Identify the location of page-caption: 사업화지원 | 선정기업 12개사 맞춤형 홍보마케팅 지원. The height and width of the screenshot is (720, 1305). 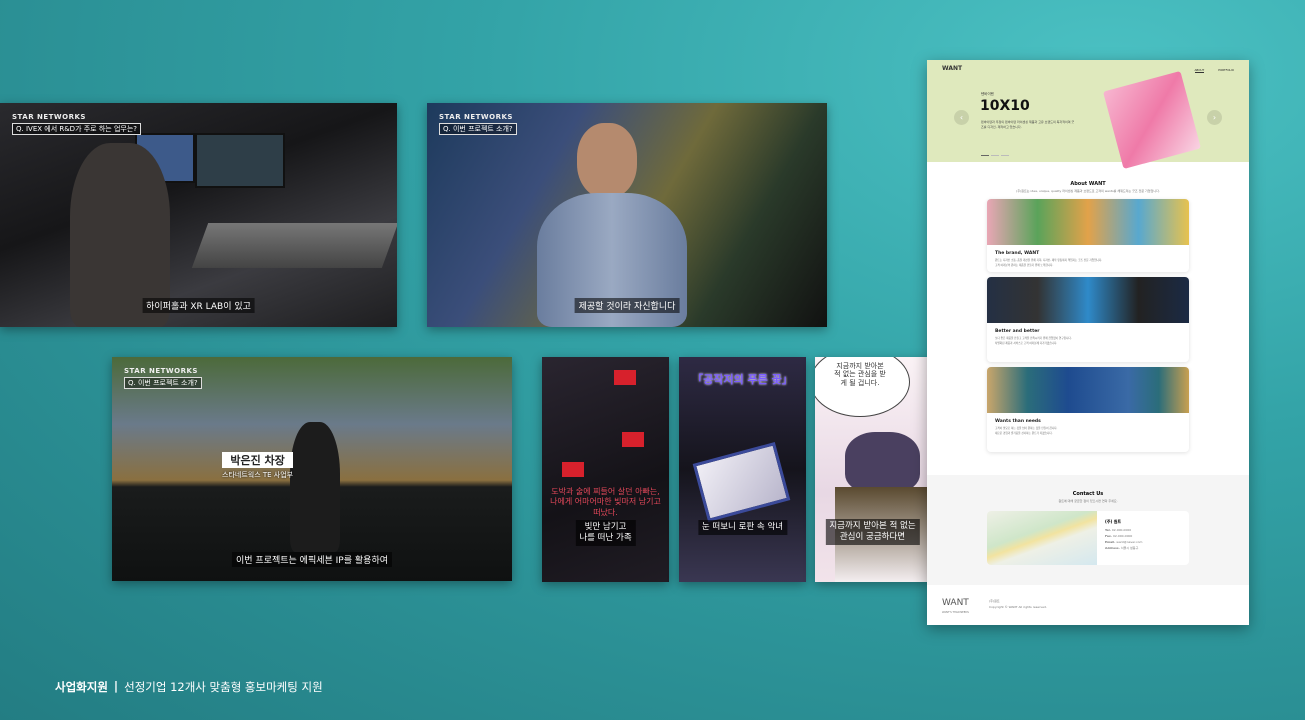
(189, 687).